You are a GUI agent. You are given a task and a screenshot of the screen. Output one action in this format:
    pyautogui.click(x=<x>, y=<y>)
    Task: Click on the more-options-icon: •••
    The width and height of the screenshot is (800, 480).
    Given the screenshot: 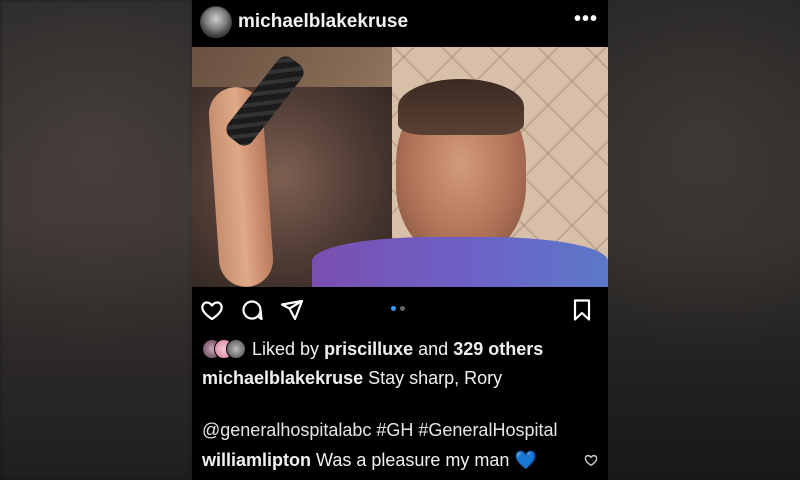 What is the action you would take?
    pyautogui.click(x=586, y=19)
    